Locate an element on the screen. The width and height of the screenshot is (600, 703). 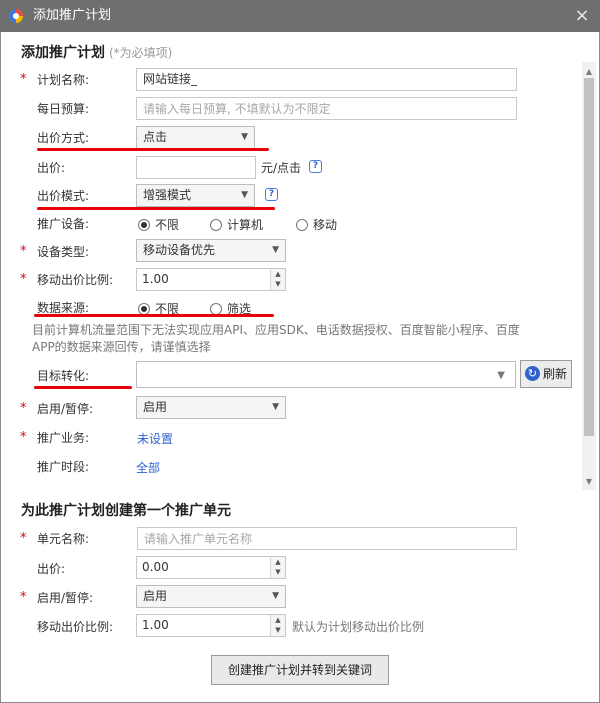
status-select: 启用 ▼ is located at coordinates (211, 407).